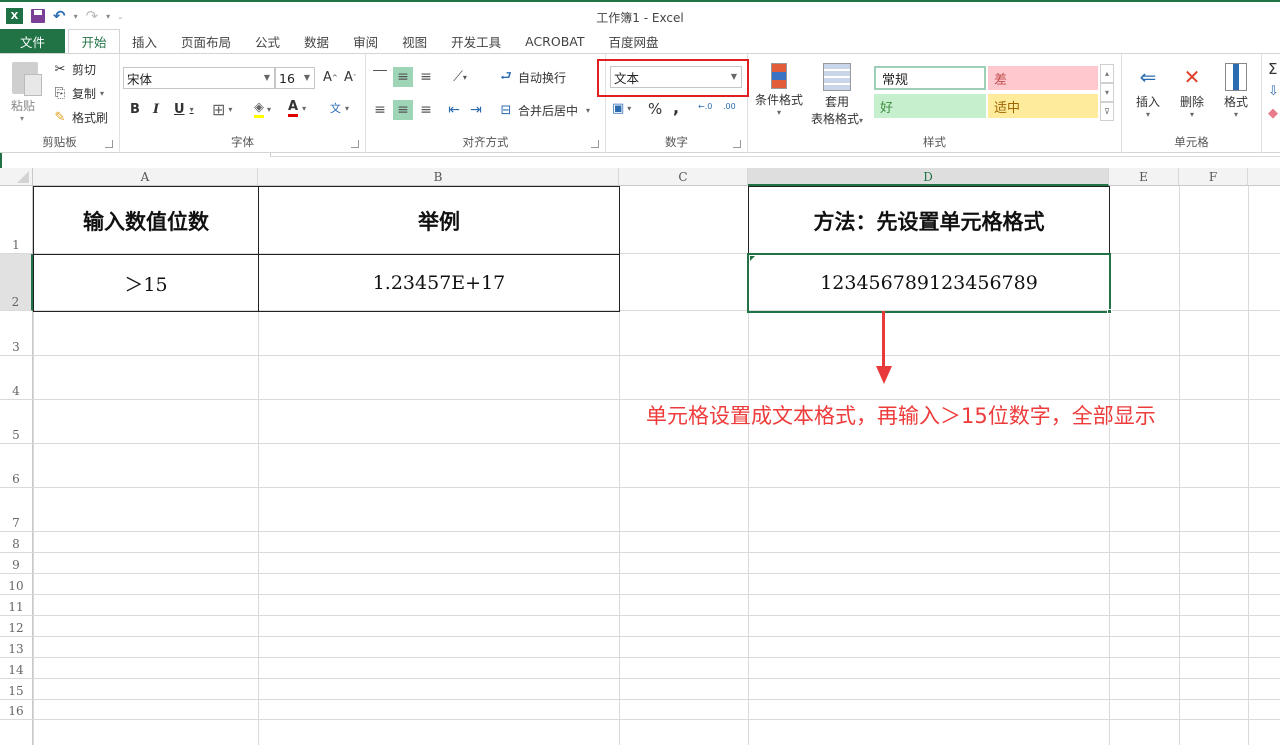 This screenshot has height=745, width=1280. What do you see at coordinates (1272, 69) in the screenshot?
I see `autosum-button: Σ` at bounding box center [1272, 69].